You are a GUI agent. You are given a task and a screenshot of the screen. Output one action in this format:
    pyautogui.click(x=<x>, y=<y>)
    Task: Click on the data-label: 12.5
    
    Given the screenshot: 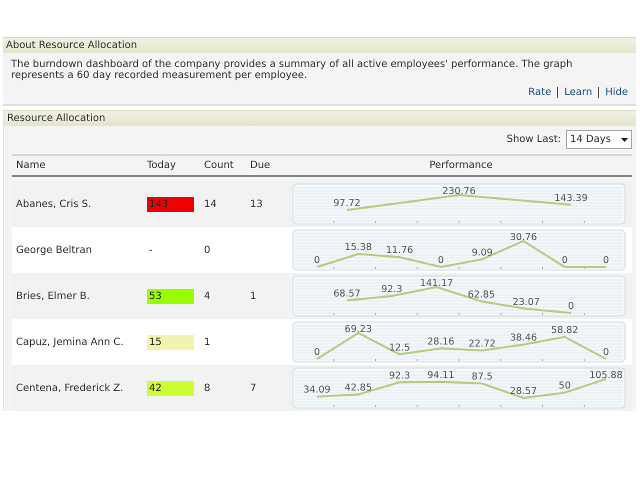 What is the action you would take?
    pyautogui.click(x=399, y=348)
    